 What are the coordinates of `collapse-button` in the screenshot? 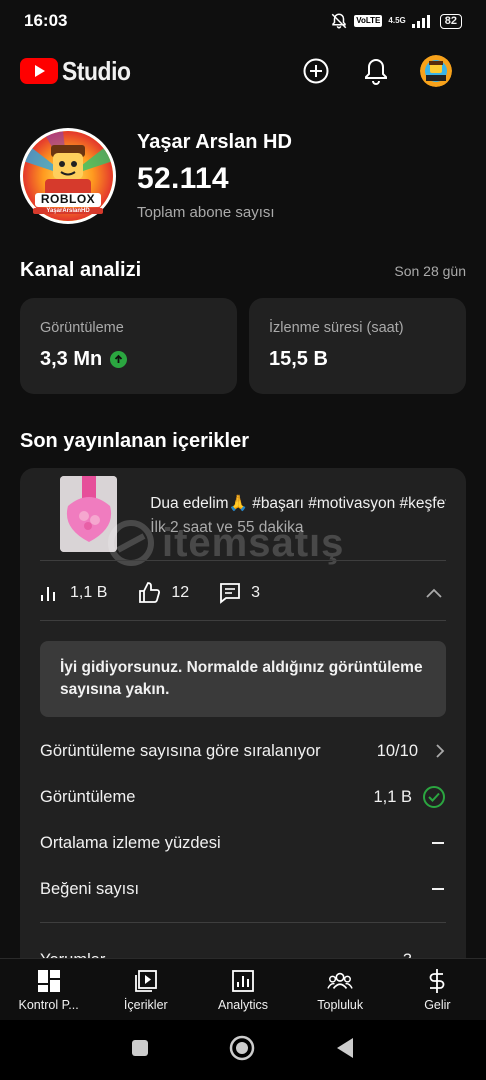 It's located at (434, 593).